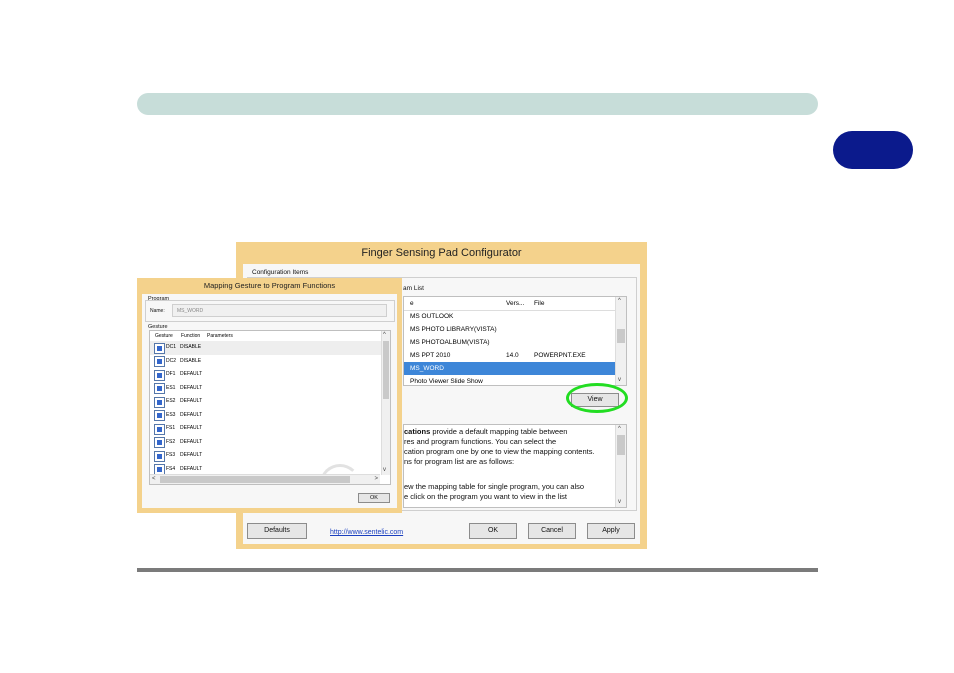 The image size is (954, 673). What do you see at coordinates (171, 414) in the screenshot?
I see `gesture-code: ES3` at bounding box center [171, 414].